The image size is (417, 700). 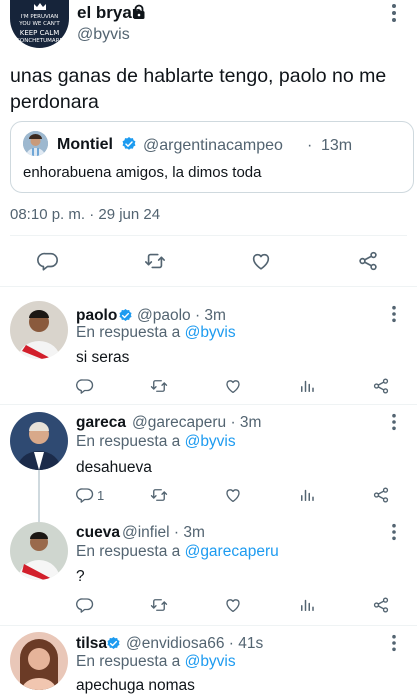 I want to click on reply-to-link: @garecaperu, so click(x=232, y=551).